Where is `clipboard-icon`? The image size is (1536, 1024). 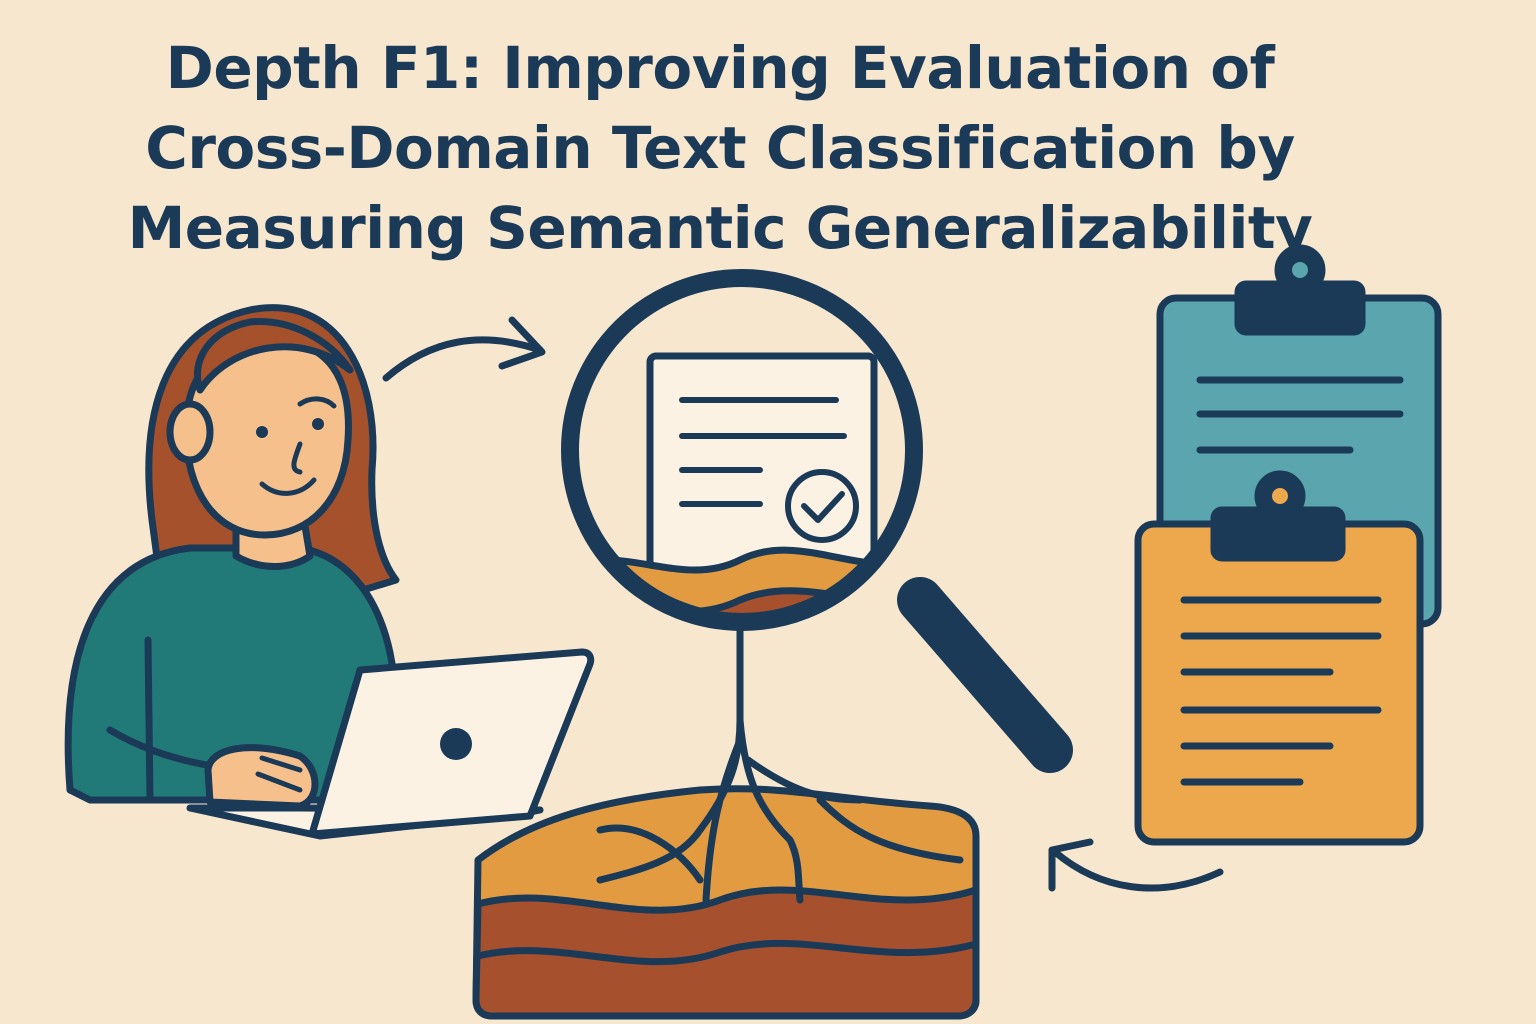
clipboard-icon is located at coordinates (1279, 658).